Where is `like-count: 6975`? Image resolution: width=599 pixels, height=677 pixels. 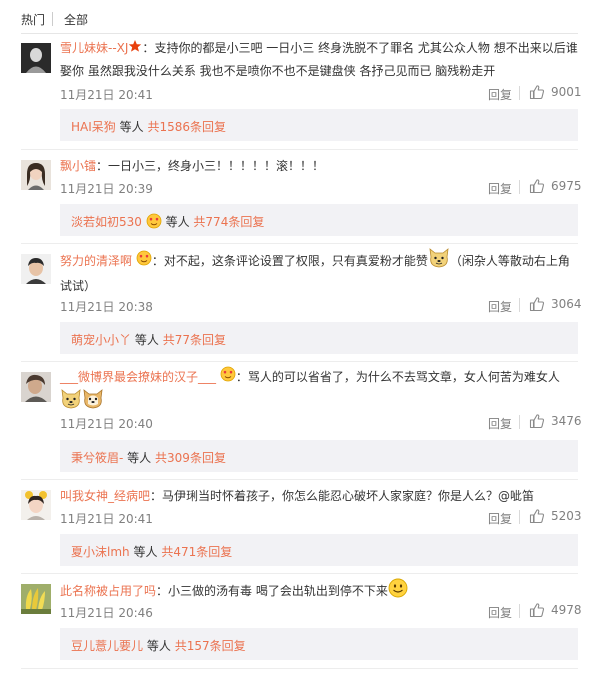
like-count: 6975 is located at coordinates (566, 186).